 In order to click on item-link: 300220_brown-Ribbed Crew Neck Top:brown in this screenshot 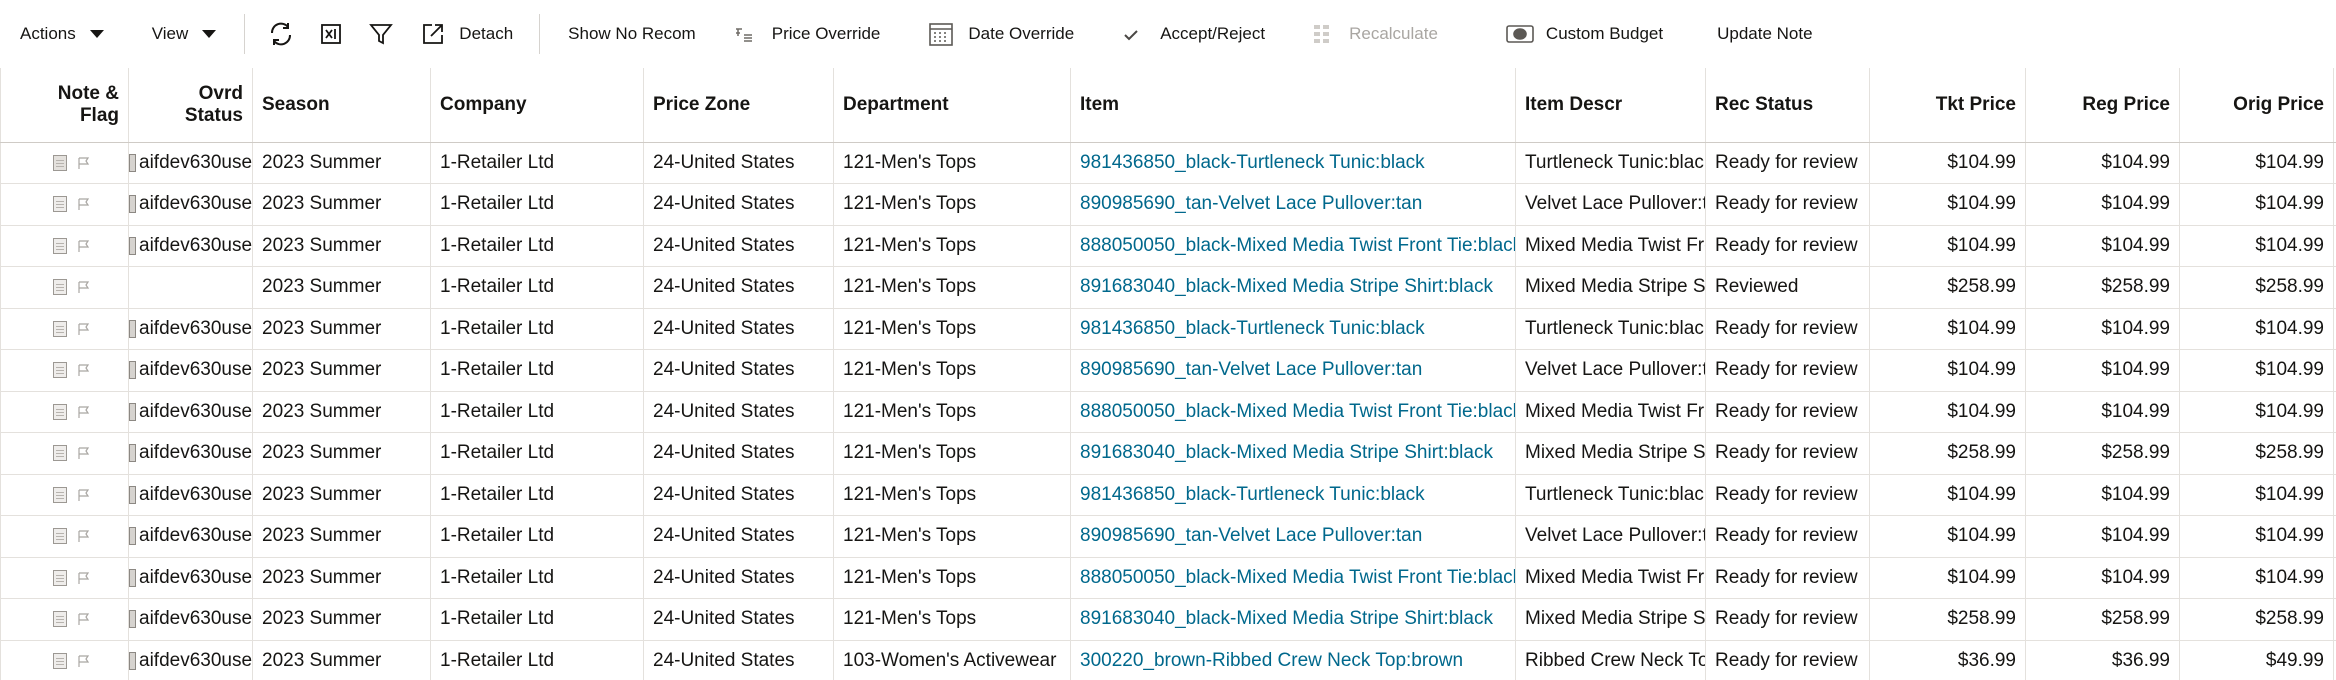, I will do `click(1293, 659)`.